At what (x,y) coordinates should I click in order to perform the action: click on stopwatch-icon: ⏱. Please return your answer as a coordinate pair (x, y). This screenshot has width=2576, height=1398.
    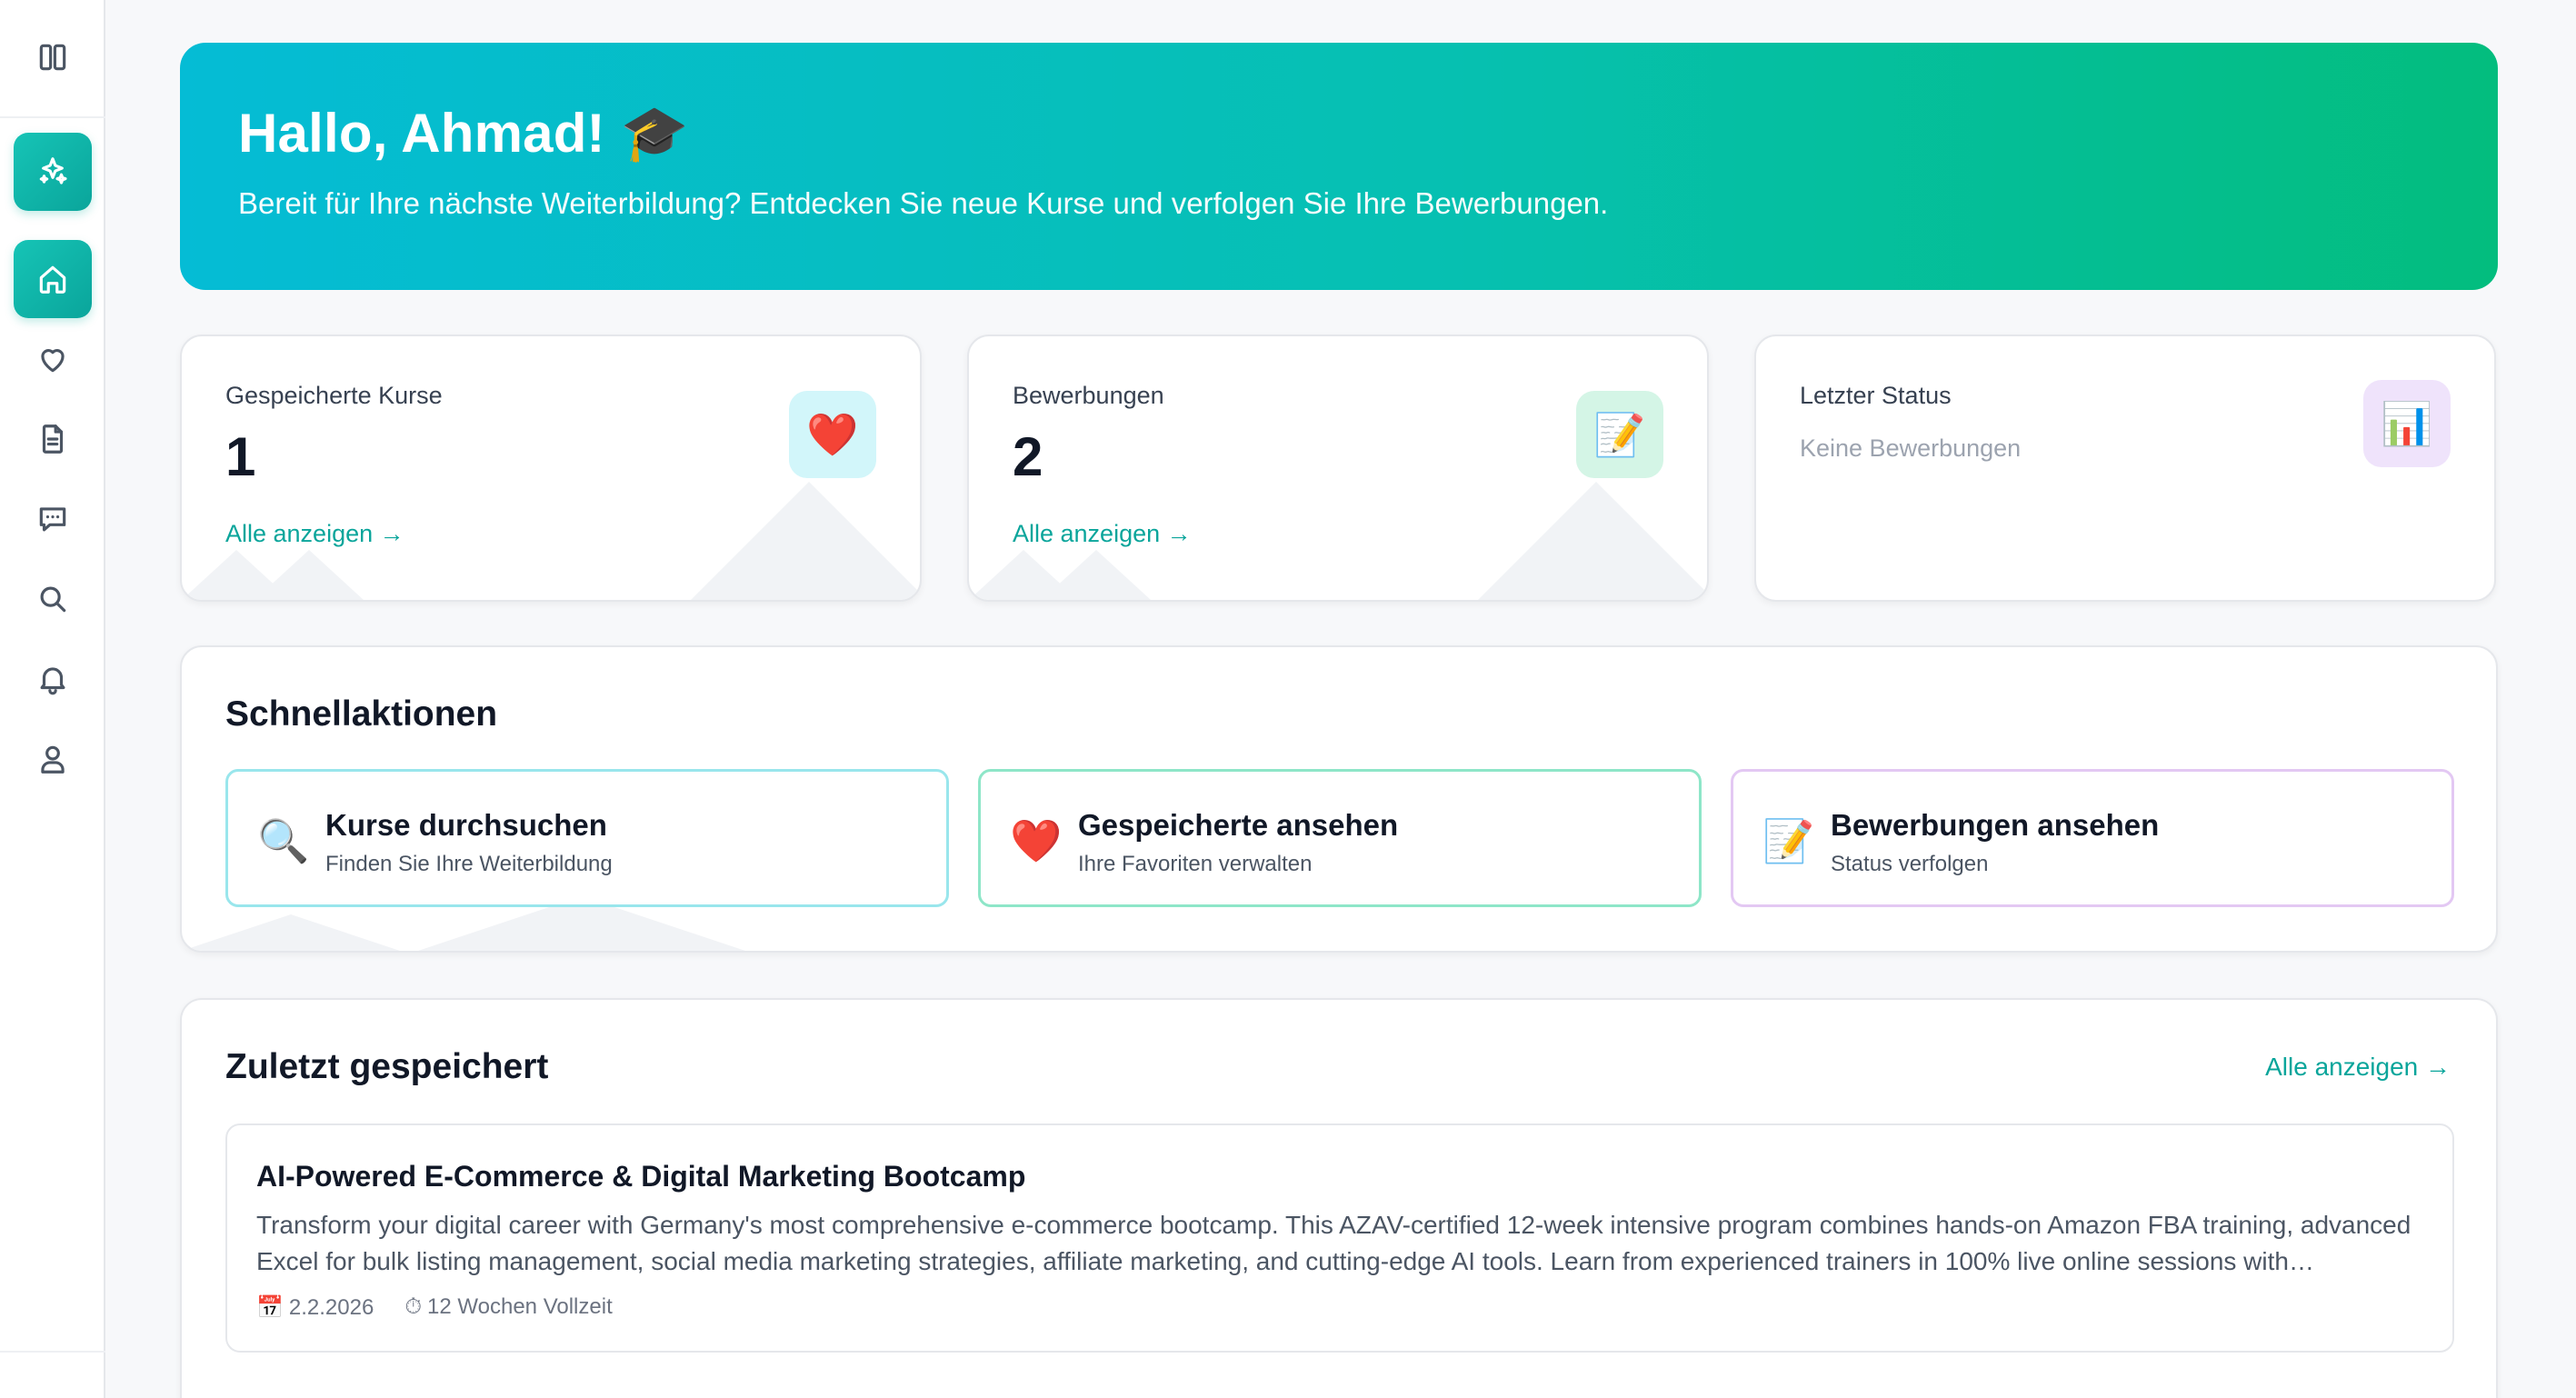
    Looking at the image, I should click on (413, 1306).